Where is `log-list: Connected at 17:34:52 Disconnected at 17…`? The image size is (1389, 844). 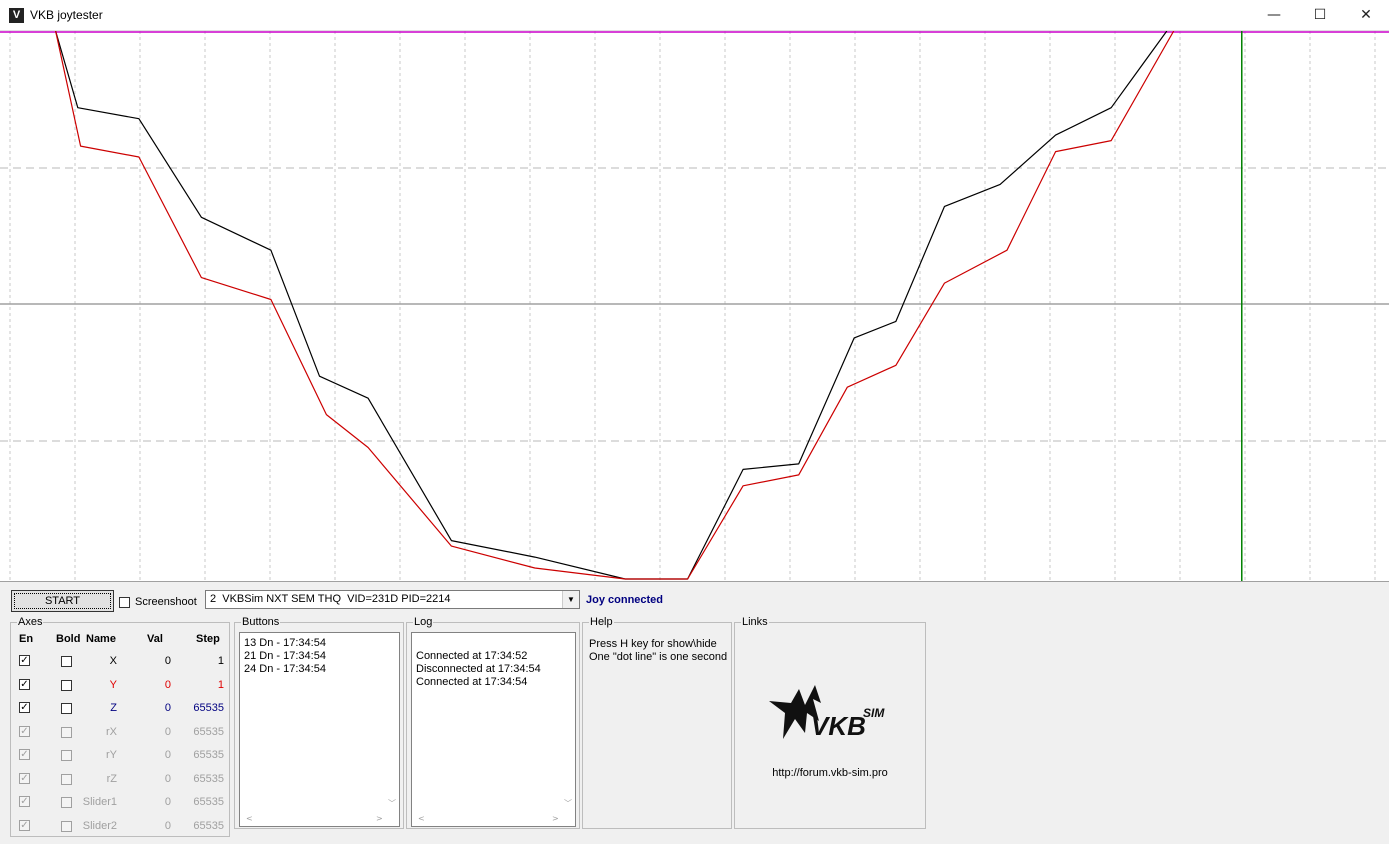
log-list: Connected at 17:34:52 Disconnected at 17… is located at coordinates (493, 729).